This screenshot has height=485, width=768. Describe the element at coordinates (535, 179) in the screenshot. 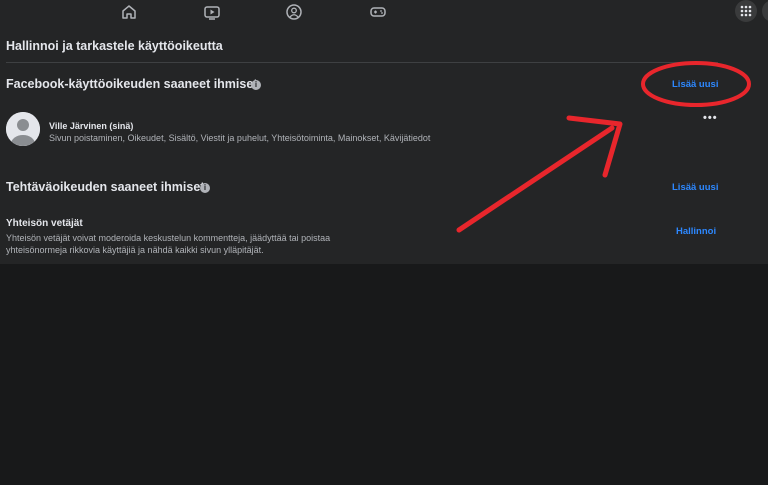

I see `annotation-arrow-shaft` at that location.